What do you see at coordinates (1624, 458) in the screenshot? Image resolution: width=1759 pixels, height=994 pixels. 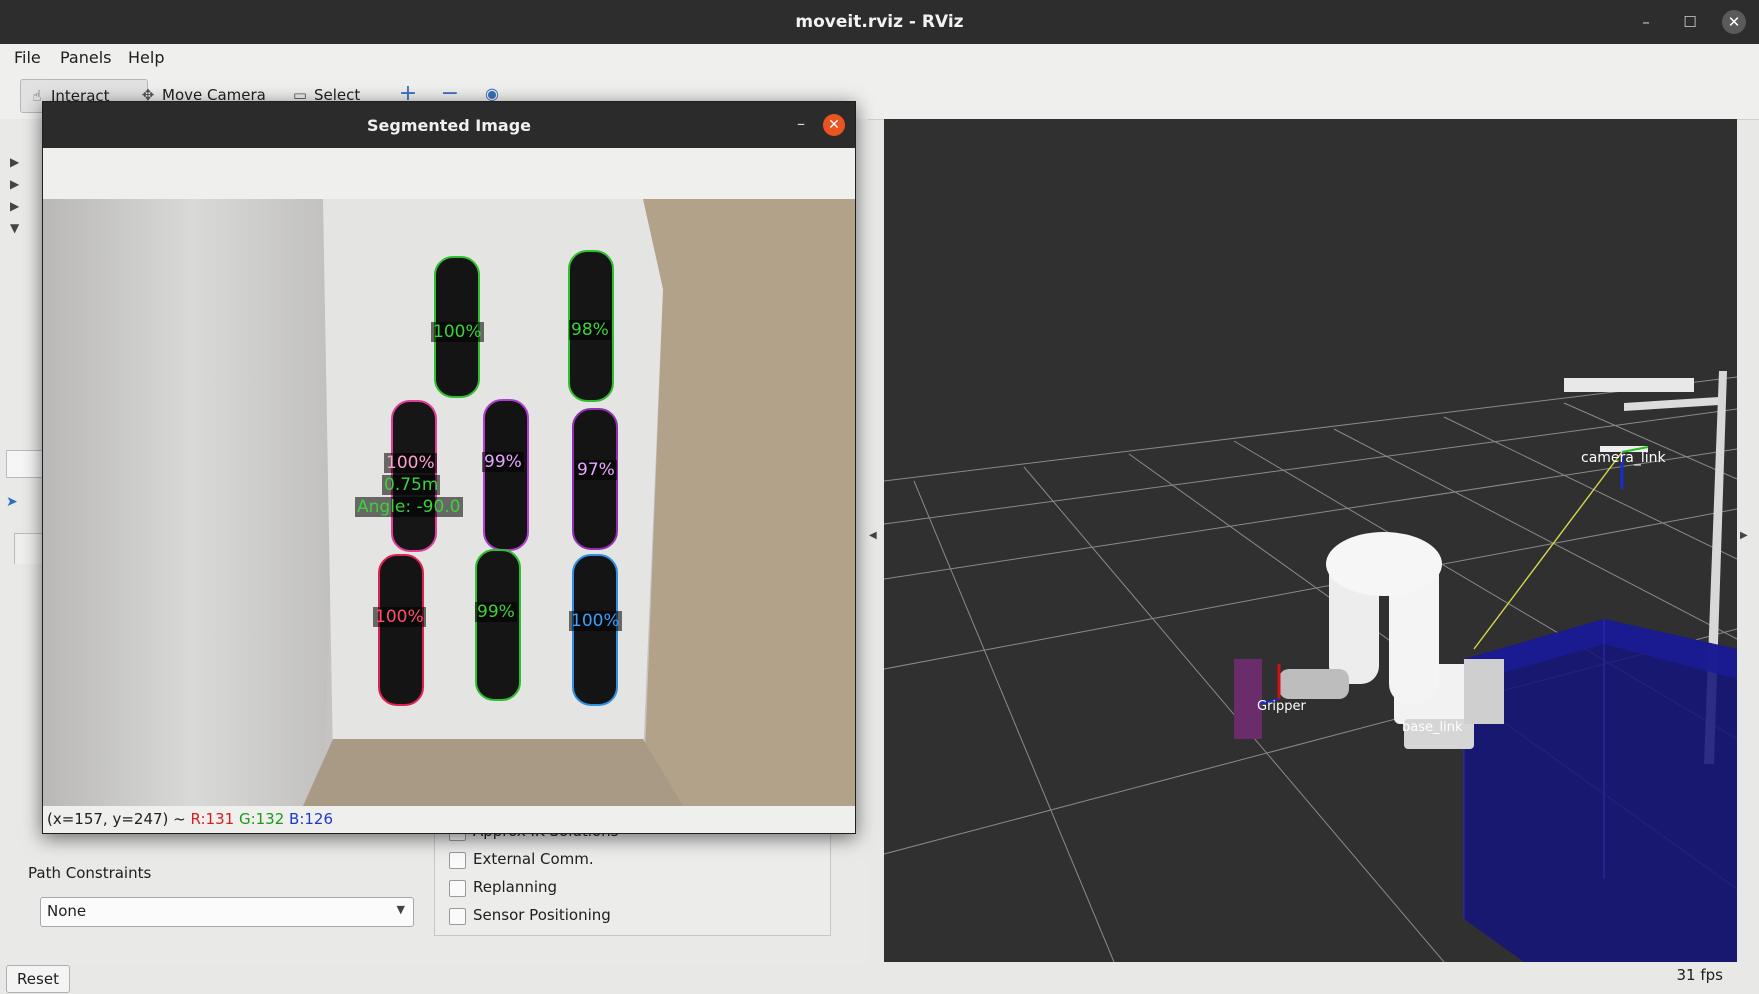 I see `camera-link-label: camera_link` at bounding box center [1624, 458].